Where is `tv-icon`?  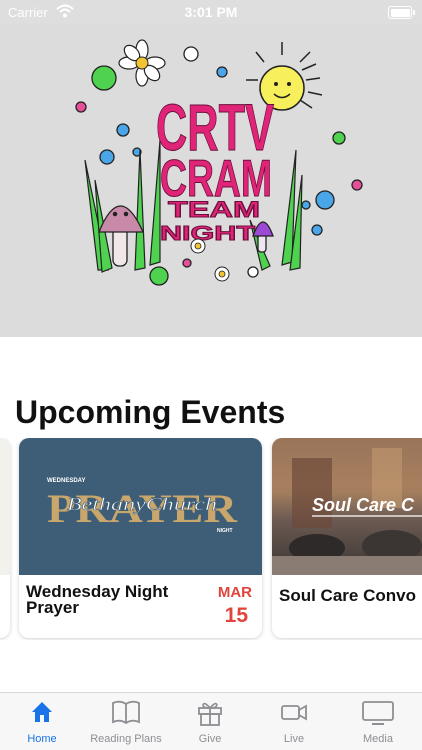 tv-icon is located at coordinates (378, 713).